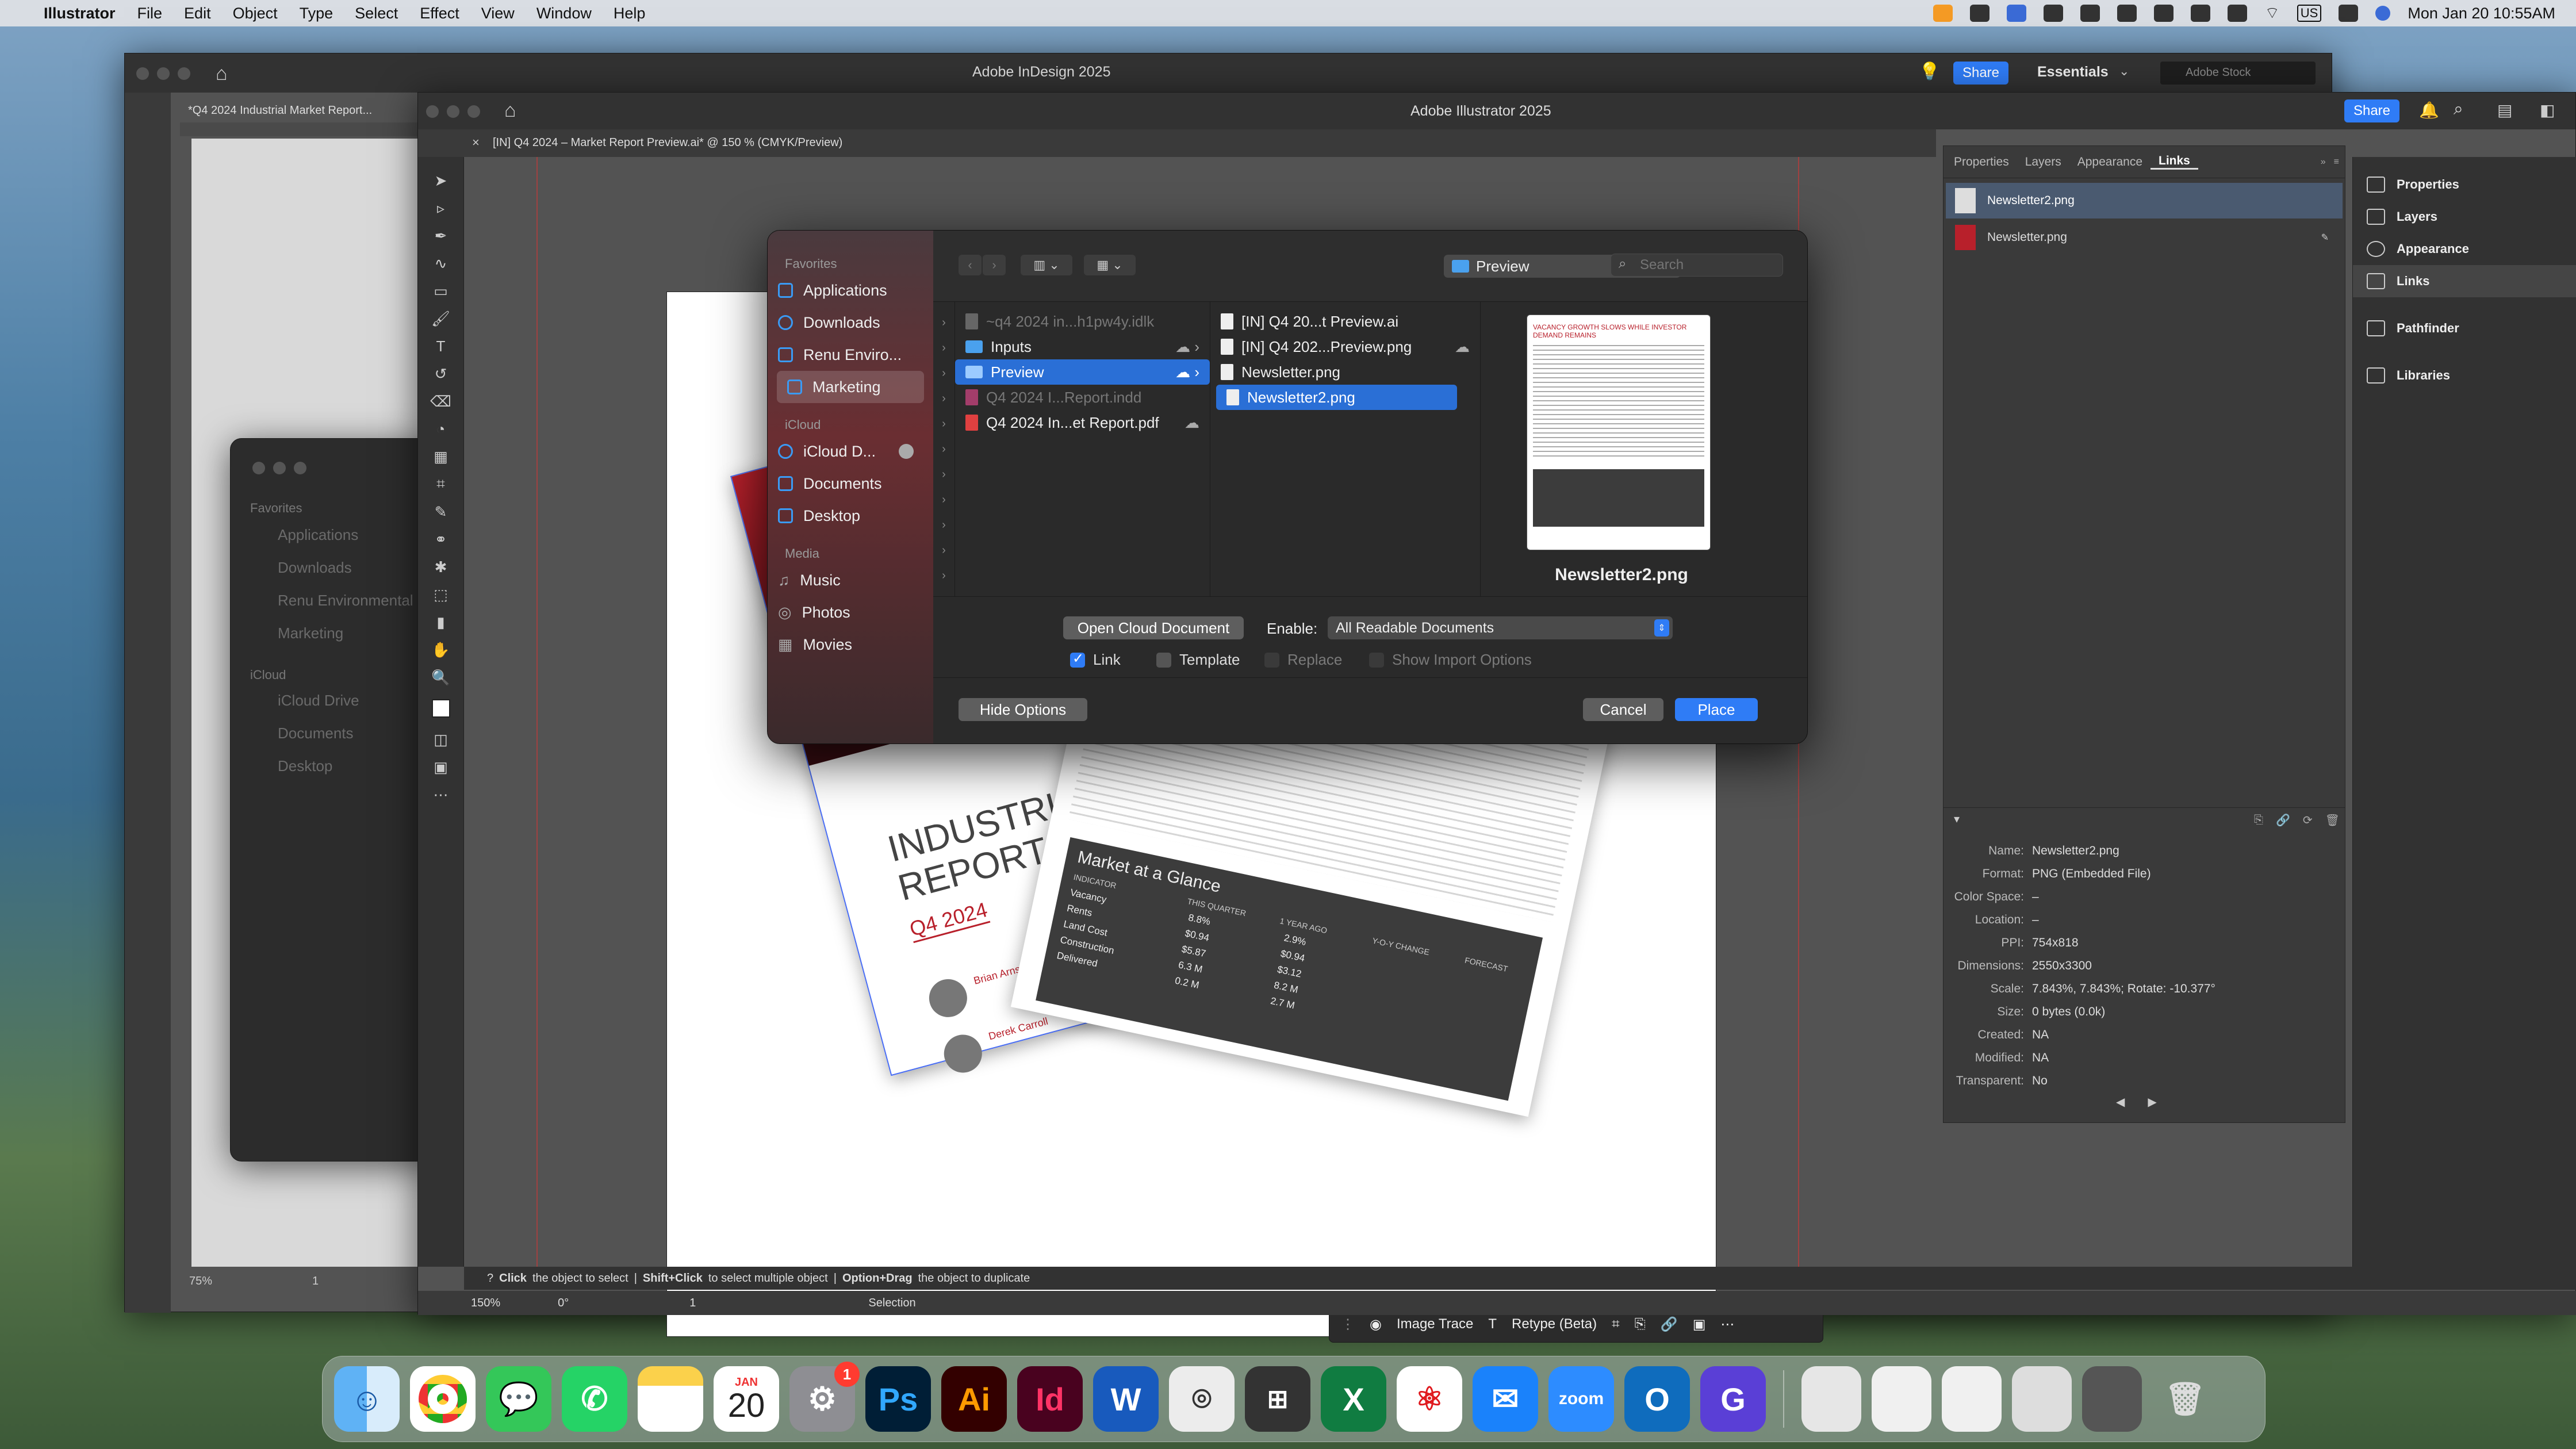  I want to click on bg-finder-applications: Applications, so click(331, 535).